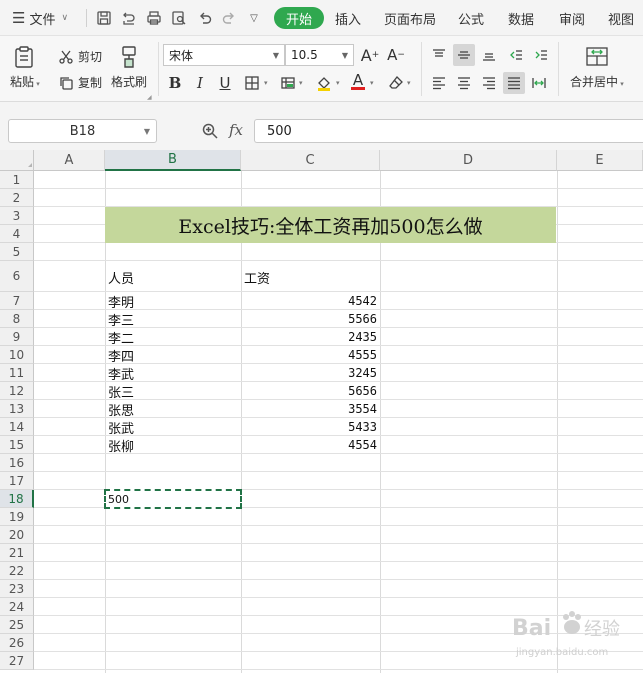 This screenshot has height=673, width=643. Describe the element at coordinates (309, 373) in the screenshot. I see `salary-cell: 3245` at that location.